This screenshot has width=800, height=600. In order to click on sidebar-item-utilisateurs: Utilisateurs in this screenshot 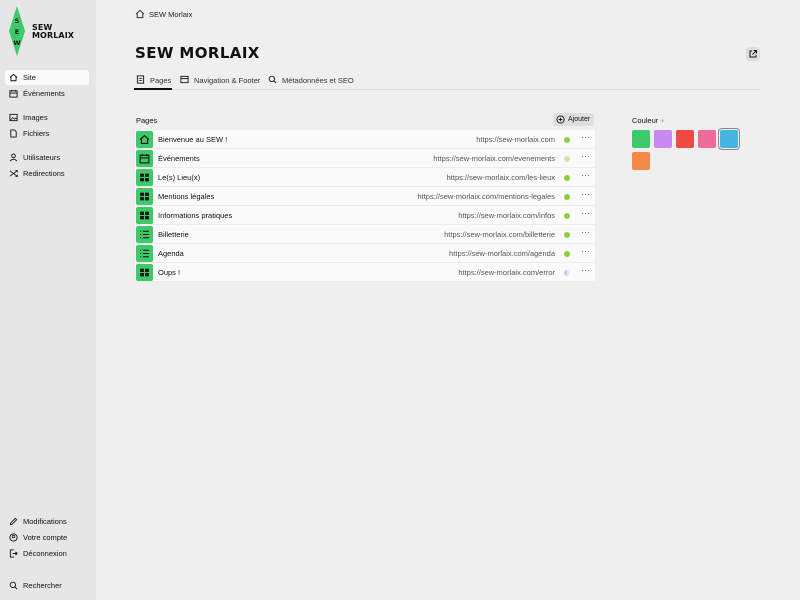, I will do `click(47, 157)`.